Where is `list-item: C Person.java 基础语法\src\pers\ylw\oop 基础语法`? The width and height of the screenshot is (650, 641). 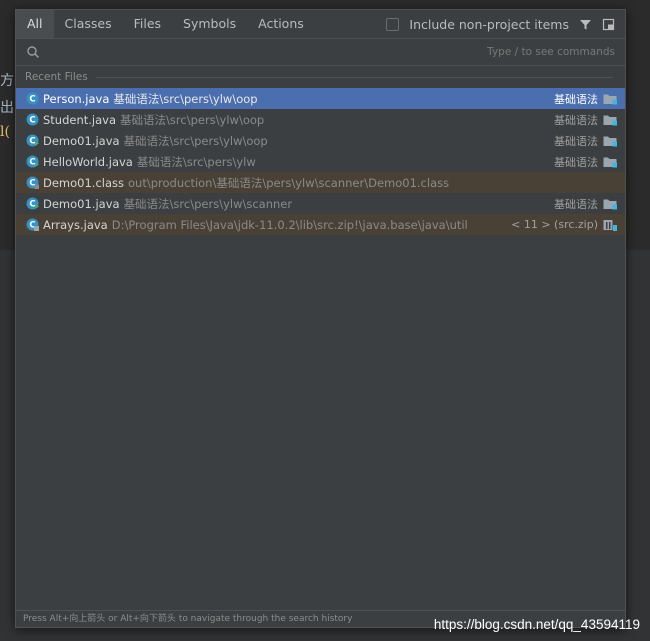 list-item: C Person.java 基础语法\src\pers\ylw\oop 基础语法 is located at coordinates (320, 98).